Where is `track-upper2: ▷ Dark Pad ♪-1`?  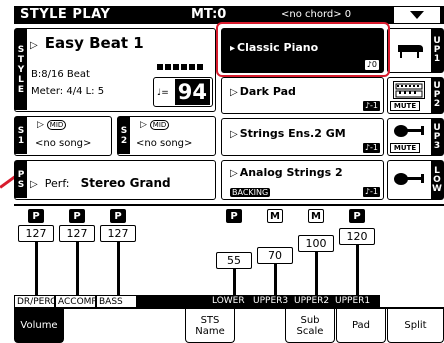
track-upper2: ▷ Dark Pad ♪-1 is located at coordinates (302, 95).